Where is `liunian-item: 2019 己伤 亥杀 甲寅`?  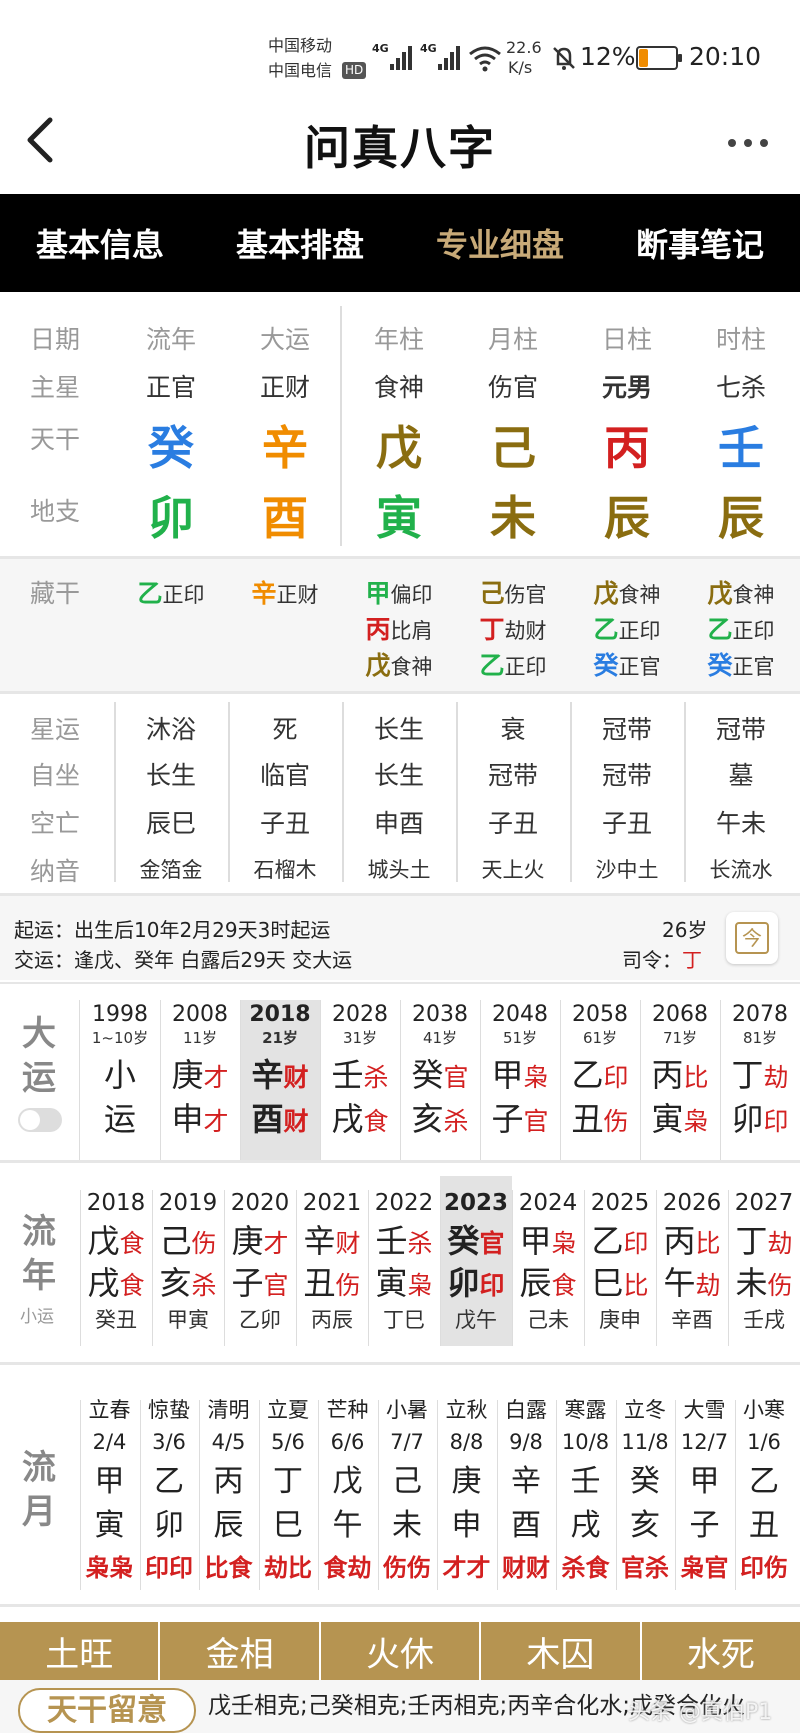
liunian-item: 2019 己伤 亥杀 甲寅 is located at coordinates (188, 1261).